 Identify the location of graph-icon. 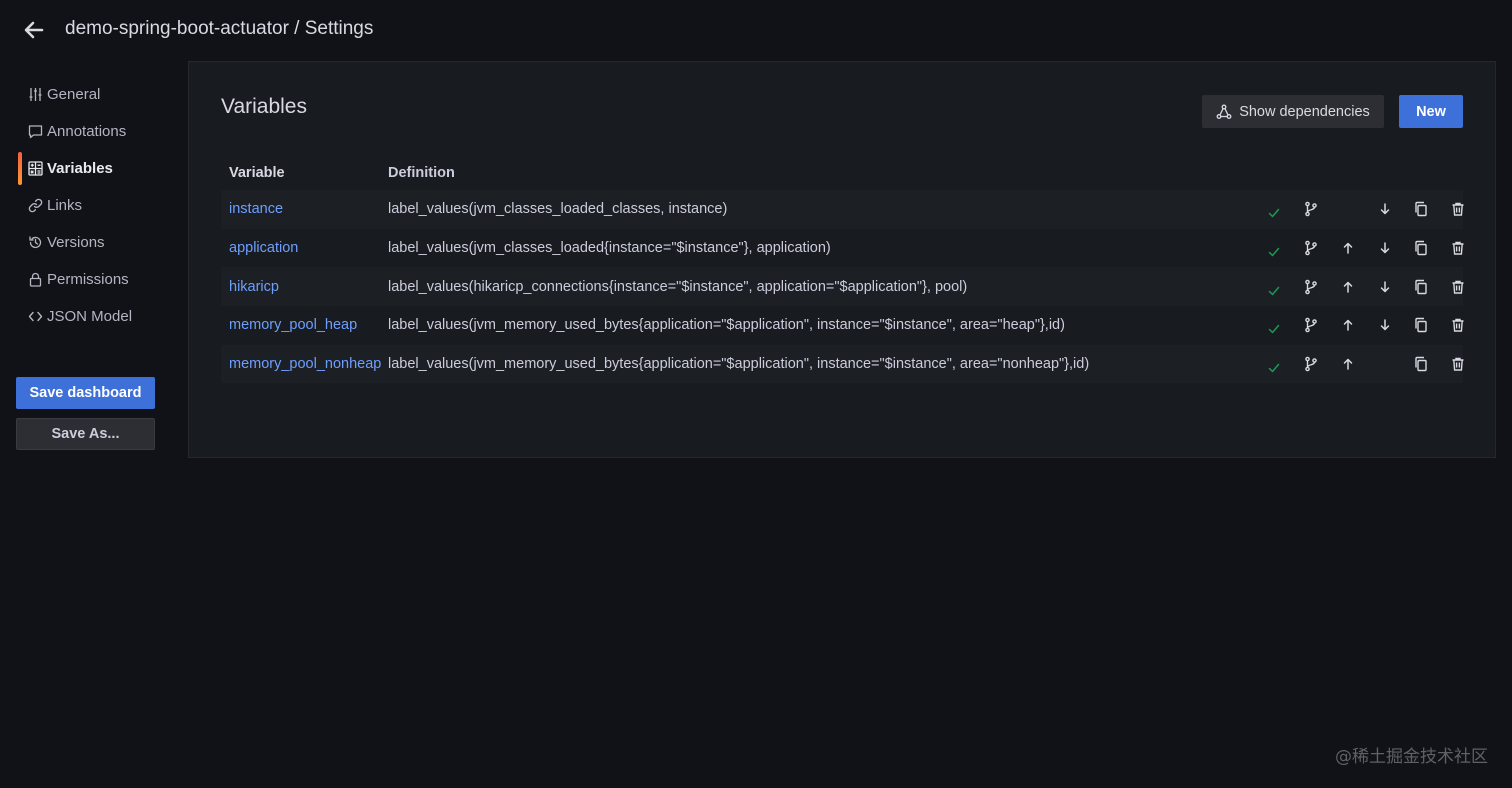
(1224, 111).